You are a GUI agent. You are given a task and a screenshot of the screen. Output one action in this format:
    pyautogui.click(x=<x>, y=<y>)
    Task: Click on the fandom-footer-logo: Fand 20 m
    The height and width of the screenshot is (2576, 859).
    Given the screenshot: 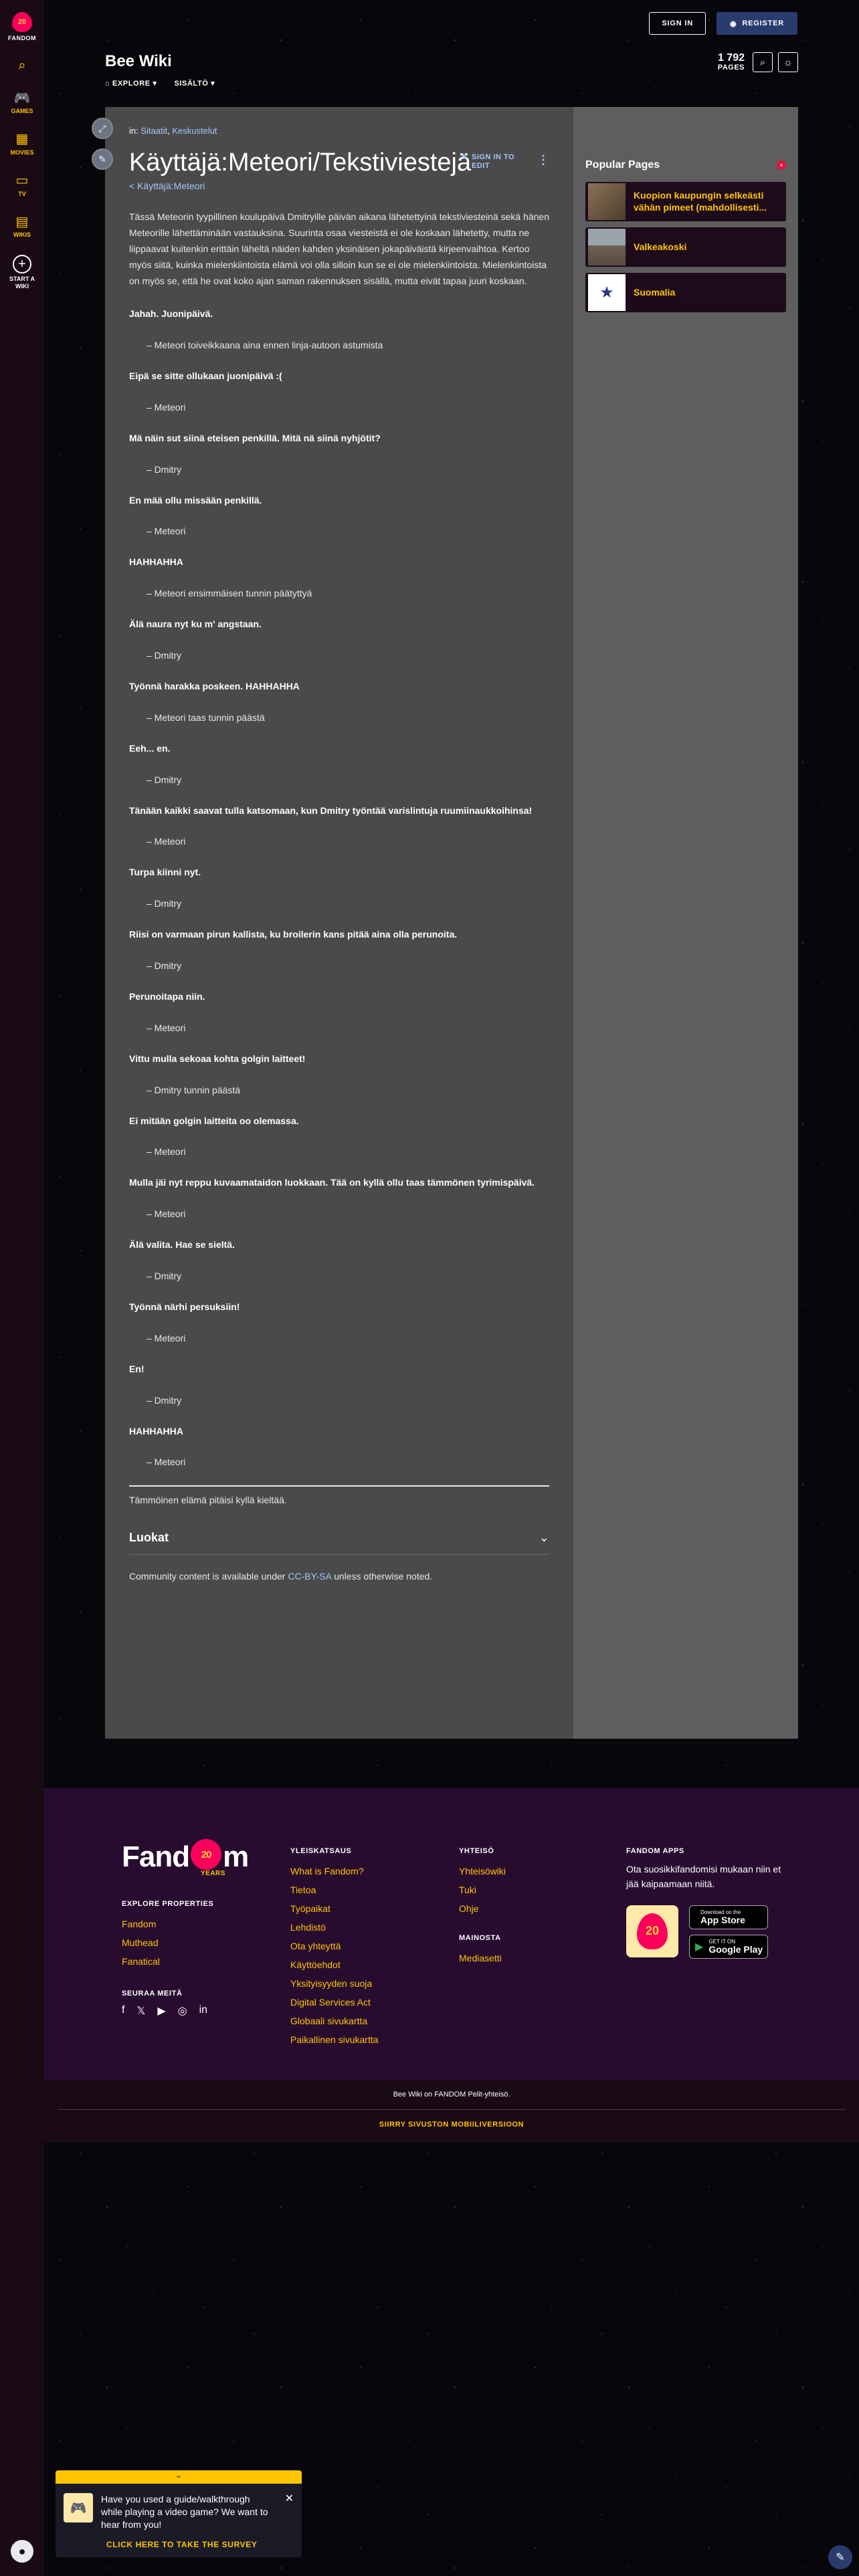 What is the action you would take?
    pyautogui.click(x=199, y=1856)
    